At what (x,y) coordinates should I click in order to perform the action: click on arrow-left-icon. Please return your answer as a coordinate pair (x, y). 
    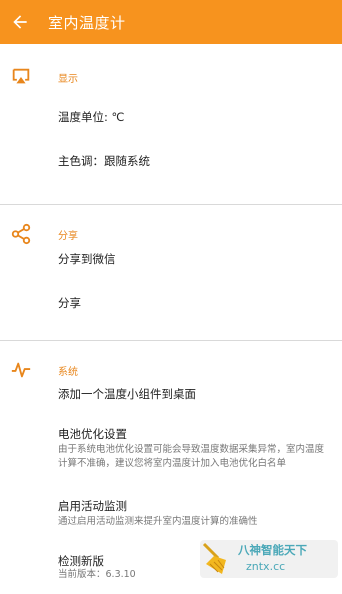
    Looking at the image, I should click on (20, 22).